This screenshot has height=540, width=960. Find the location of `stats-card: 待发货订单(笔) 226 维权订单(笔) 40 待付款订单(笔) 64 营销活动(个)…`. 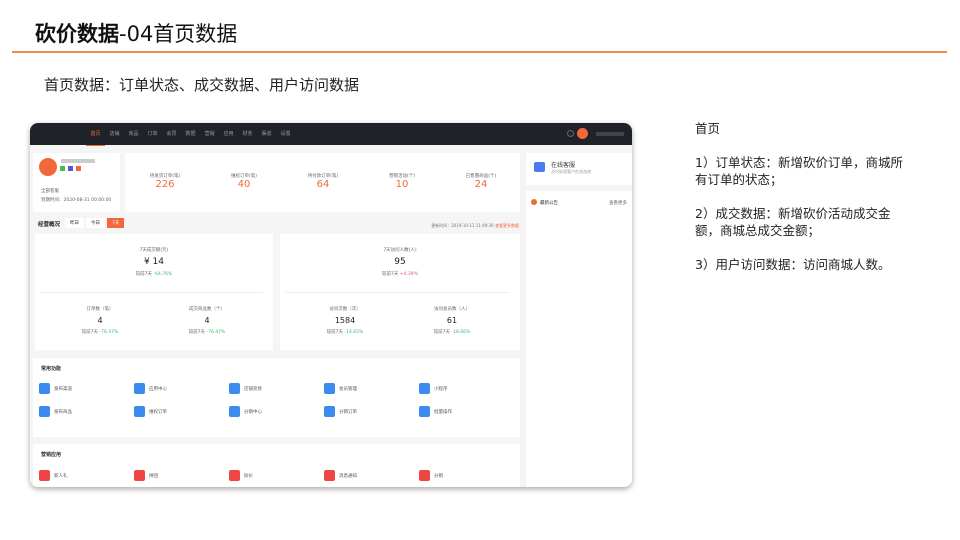

stats-card: 待发货订单(笔) 226 维权订单(笔) 40 待付款订单(笔) 64 营销活动(个)… is located at coordinates (322, 182).